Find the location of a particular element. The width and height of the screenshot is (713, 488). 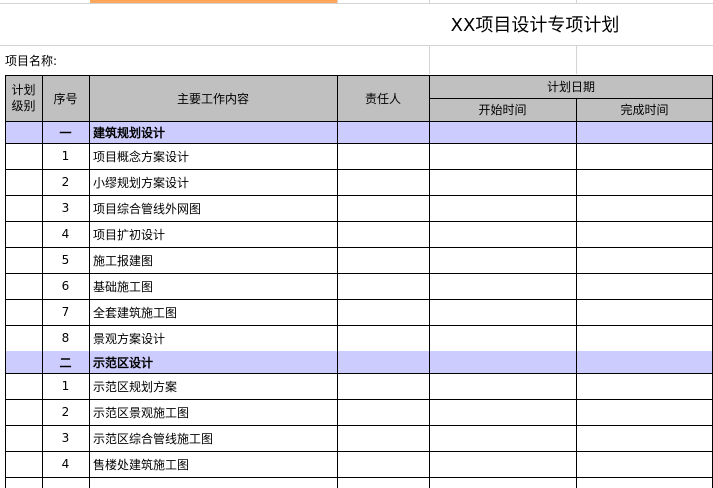

seq-cell: 8 is located at coordinates (65, 338).